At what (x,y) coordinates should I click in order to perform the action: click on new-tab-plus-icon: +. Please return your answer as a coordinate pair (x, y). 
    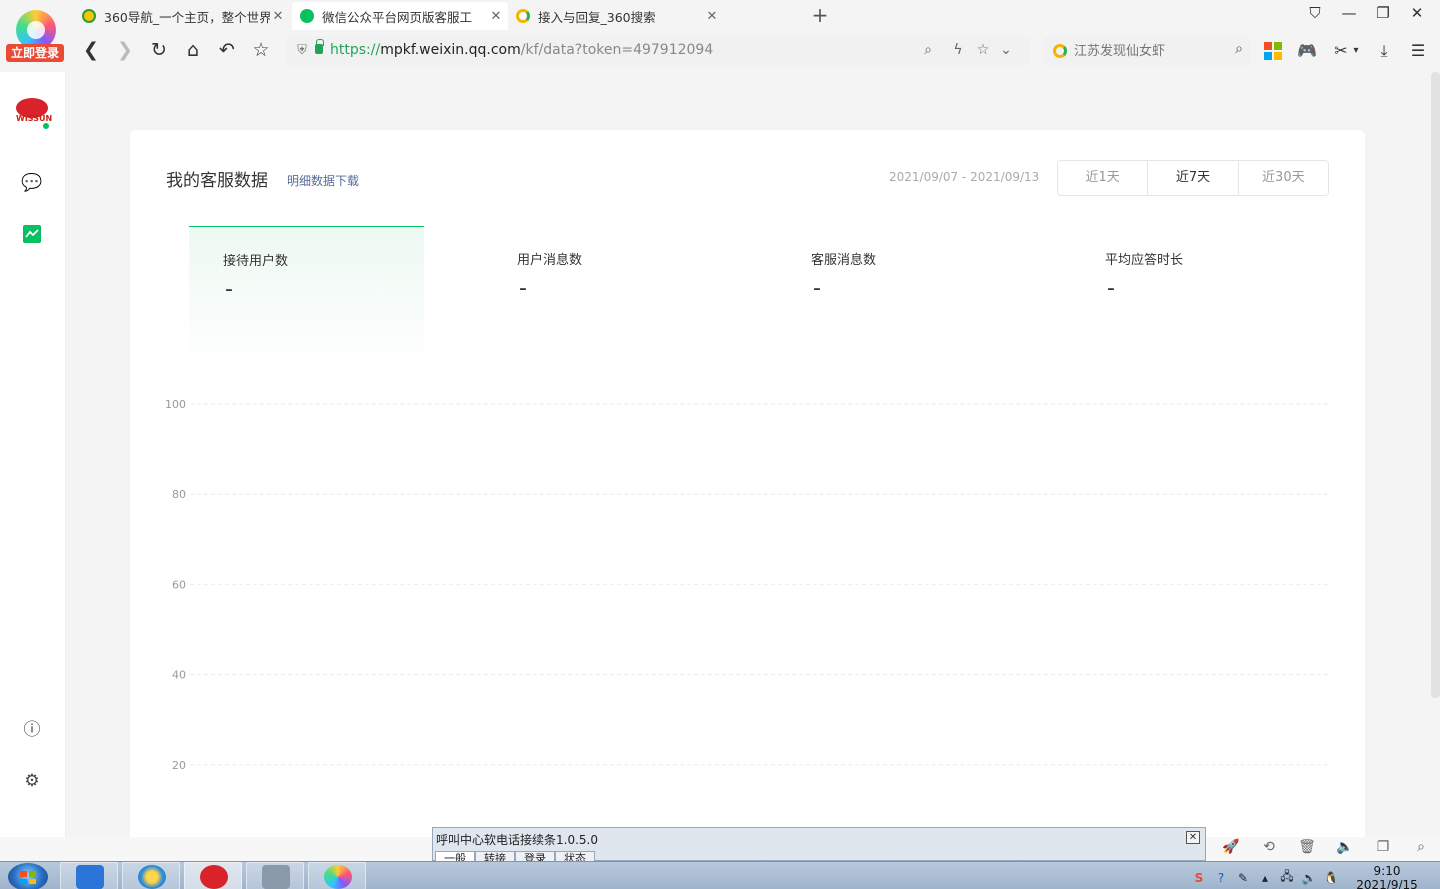
    Looking at the image, I should click on (820, 15).